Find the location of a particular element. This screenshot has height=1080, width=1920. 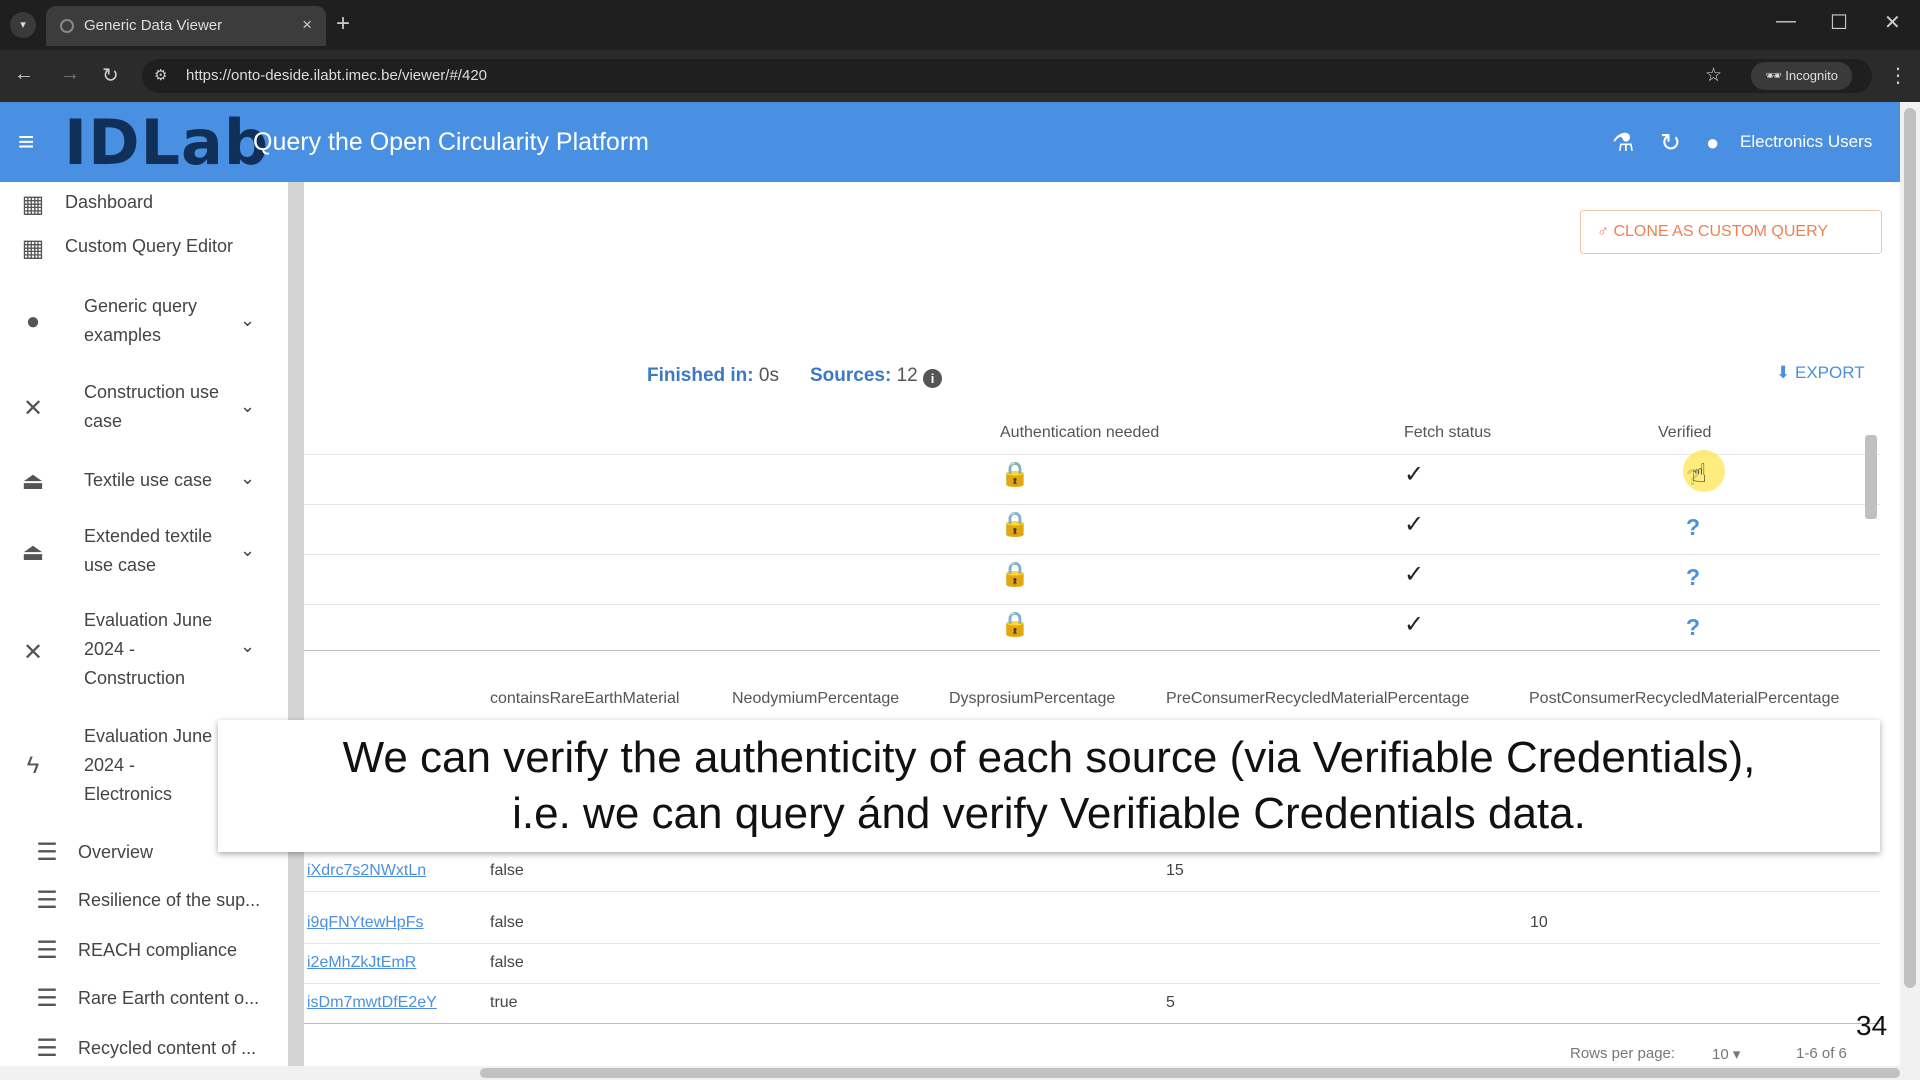

download-icon: ⬇ is located at coordinates (1783, 372).